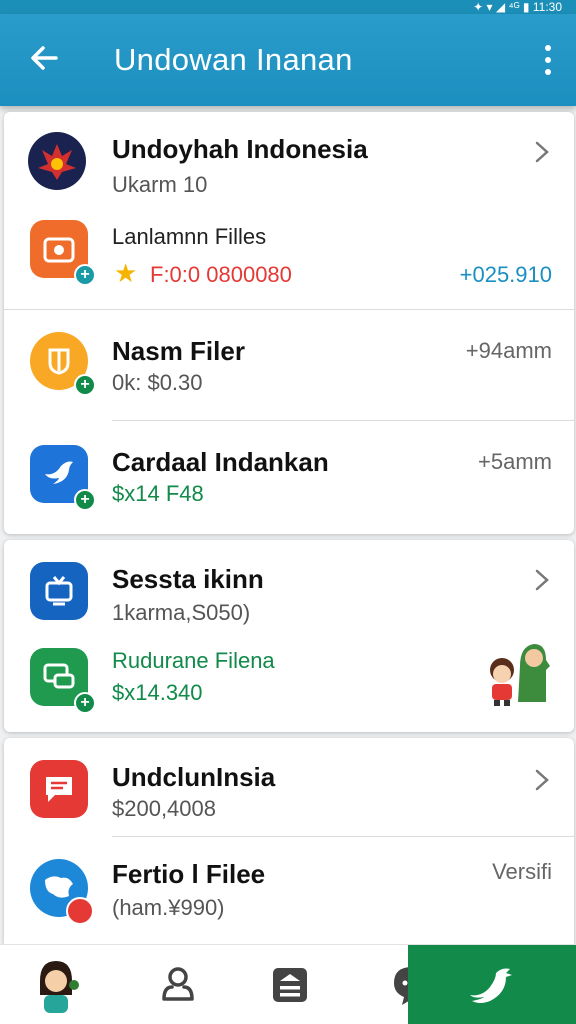 The width and height of the screenshot is (576, 1024). I want to click on item-subtitle: $x14 F48, so click(158, 493).